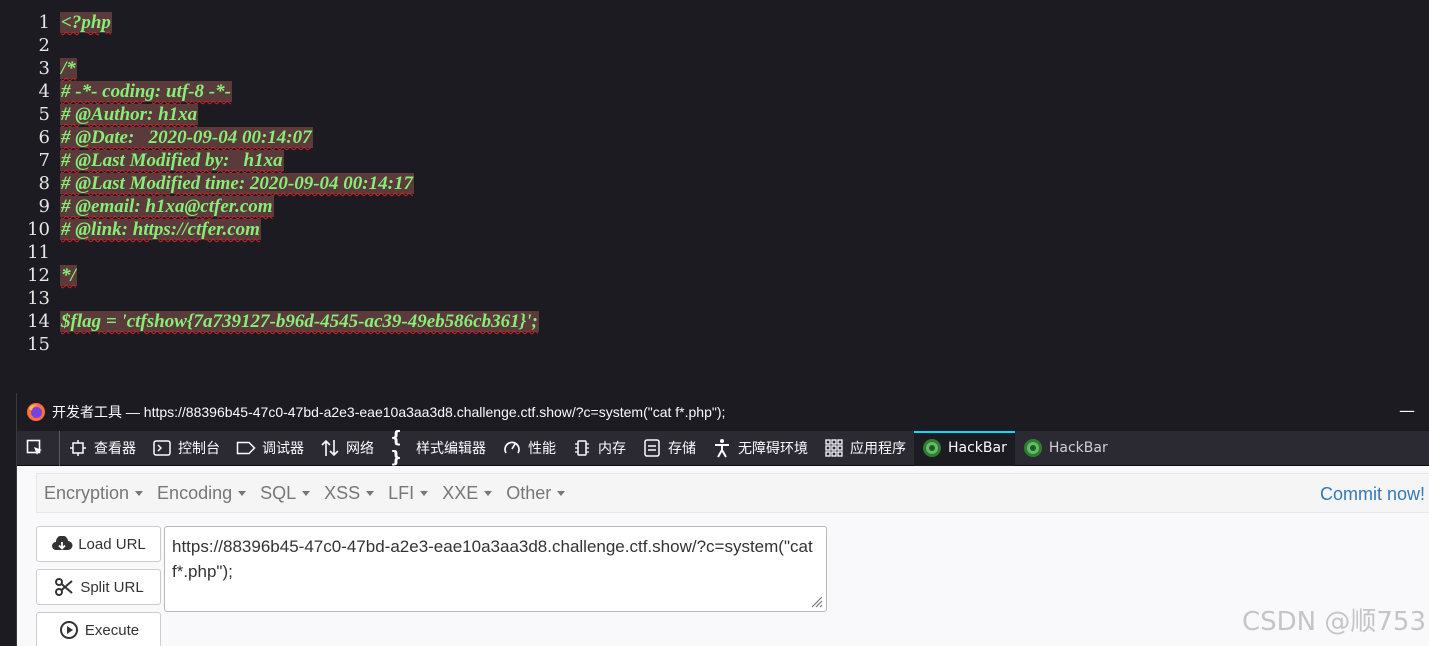 The height and width of the screenshot is (646, 1429). I want to click on code-line: 13, so click(31, 298).